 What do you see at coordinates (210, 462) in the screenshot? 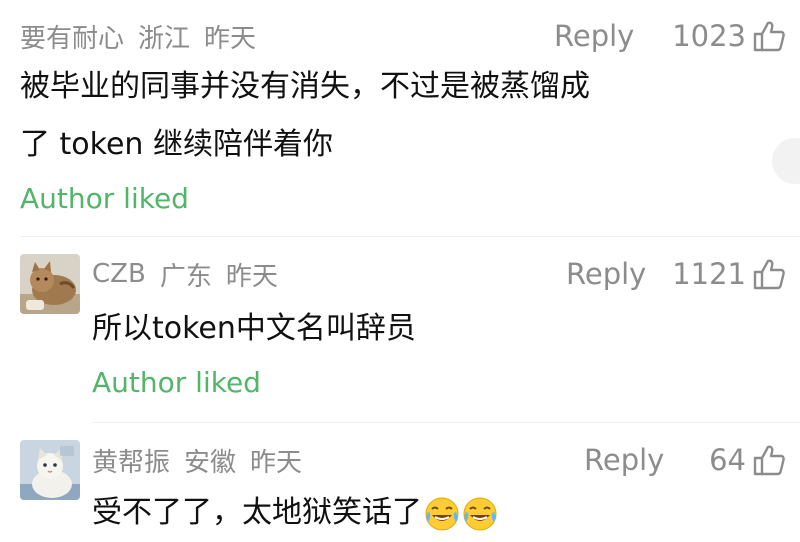
I see `location: 安徽` at bounding box center [210, 462].